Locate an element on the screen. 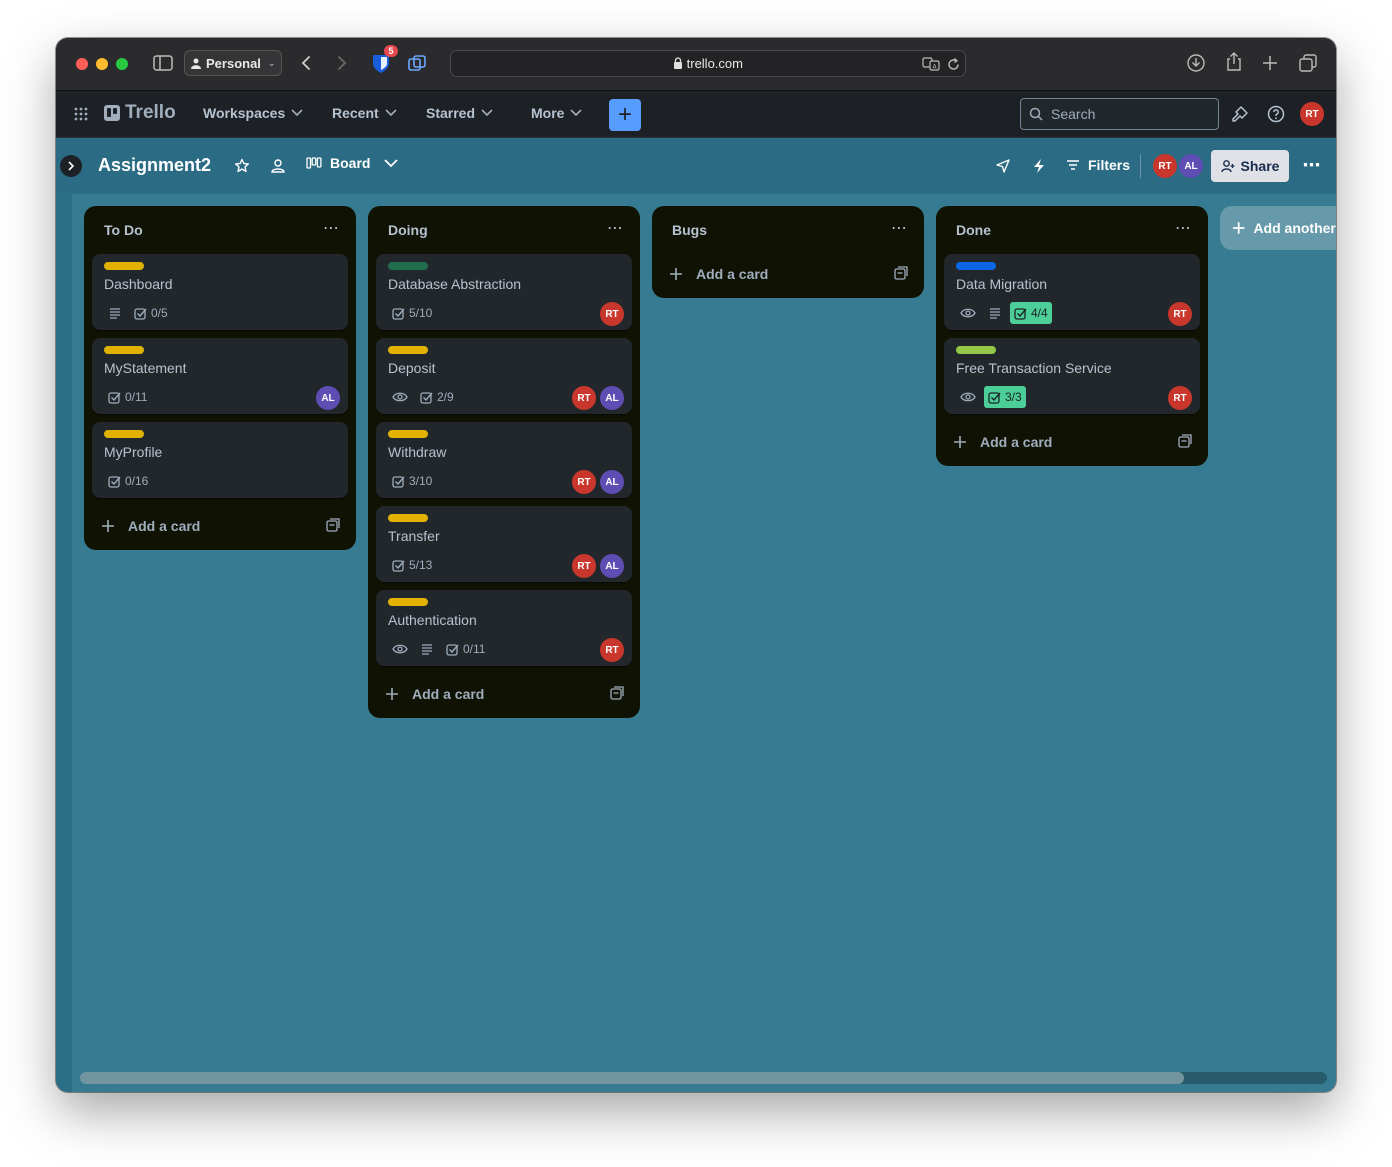  share-page-icon is located at coordinates (1234, 62).